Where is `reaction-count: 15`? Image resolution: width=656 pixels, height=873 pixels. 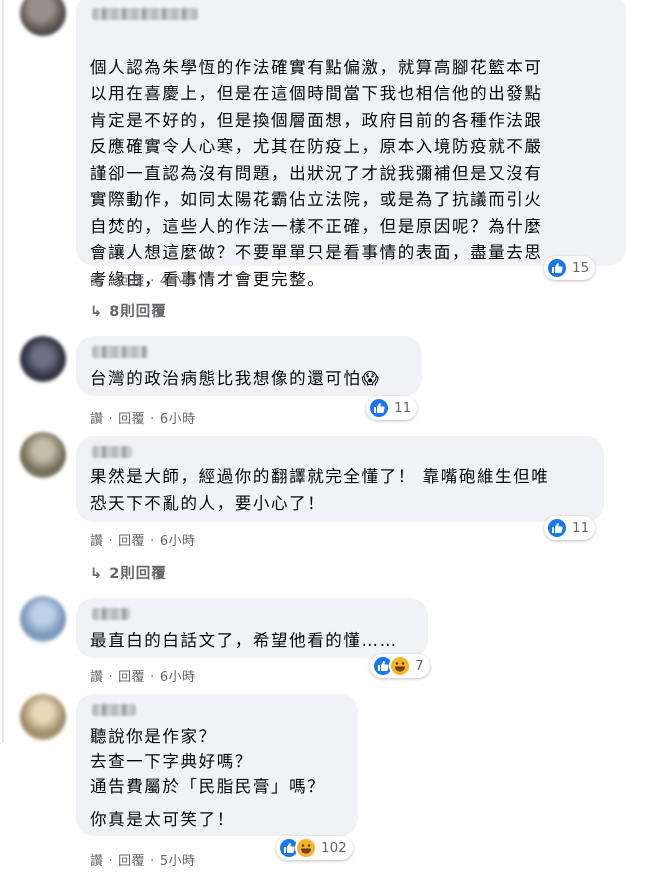 reaction-count: 15 is located at coordinates (581, 268).